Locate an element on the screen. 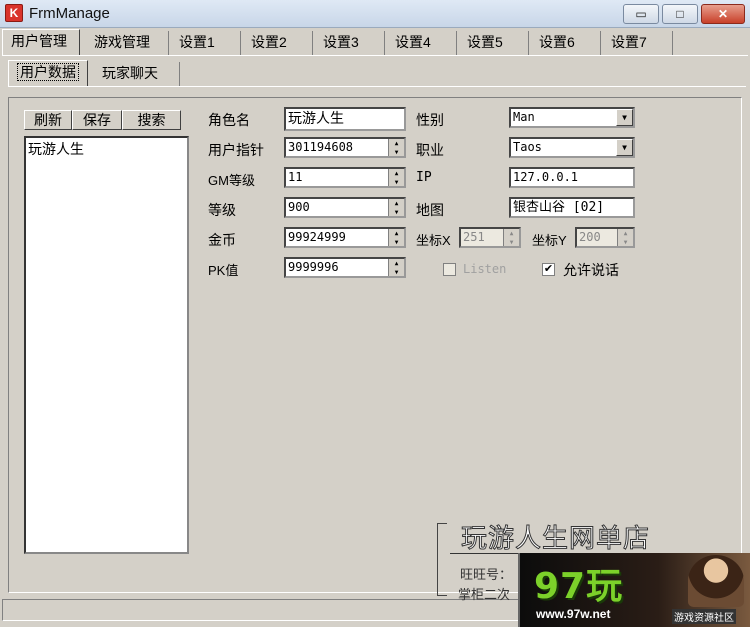 The width and height of the screenshot is (750, 627). level-spinner: ▲ ▼ is located at coordinates (396, 207).